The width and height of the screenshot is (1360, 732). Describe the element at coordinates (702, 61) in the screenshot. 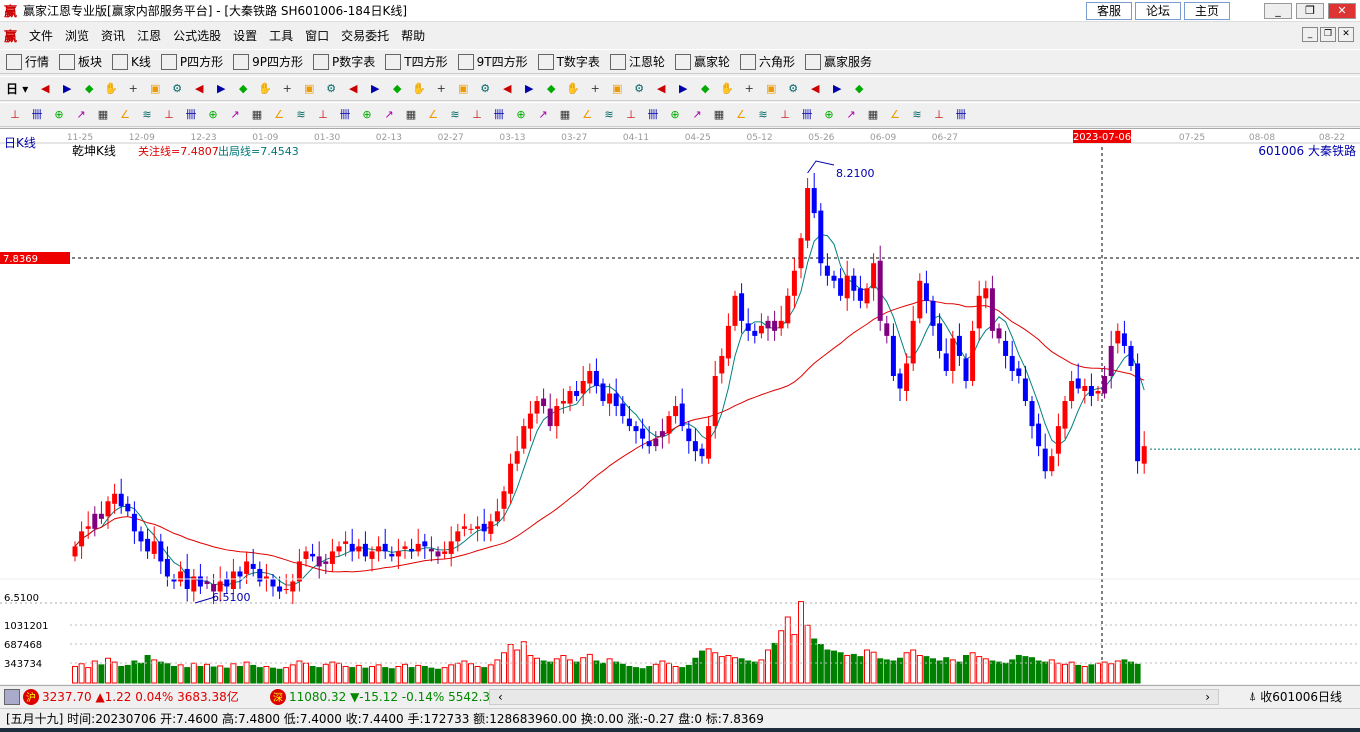

I see `toolbar-button-10: 赢家轮` at that location.